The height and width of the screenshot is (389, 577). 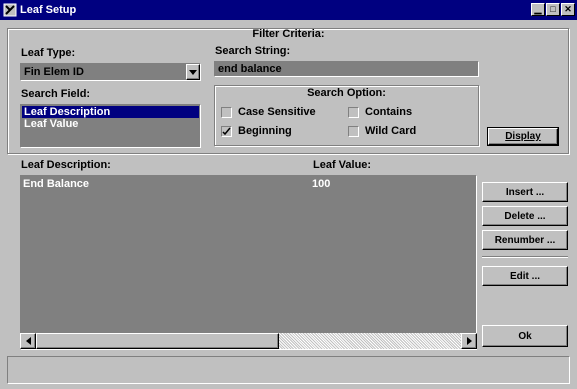 I want to click on dropdown-arrow-button, so click(x=193, y=72).